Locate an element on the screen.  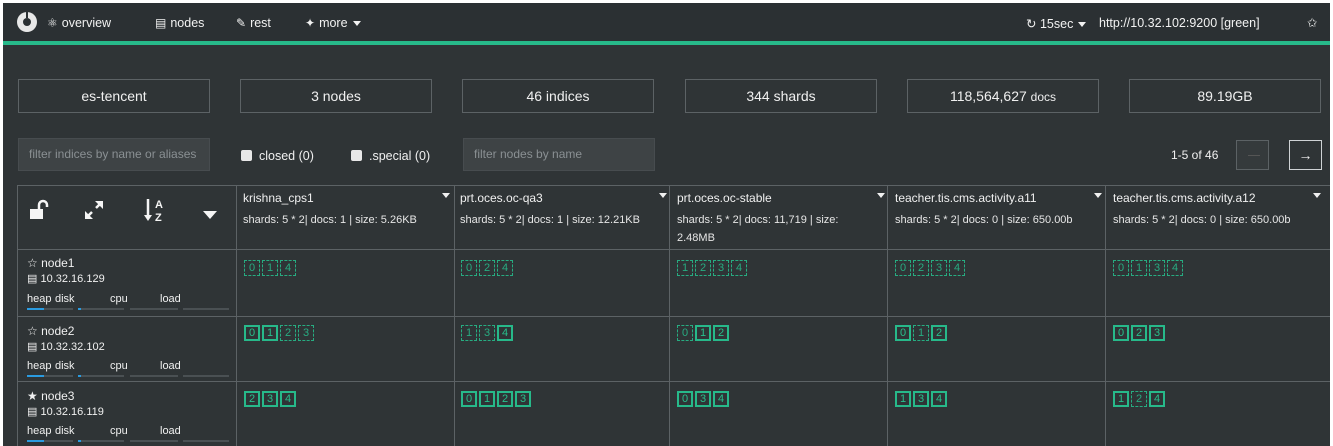
heap-bar-fill is located at coordinates (35, 376).